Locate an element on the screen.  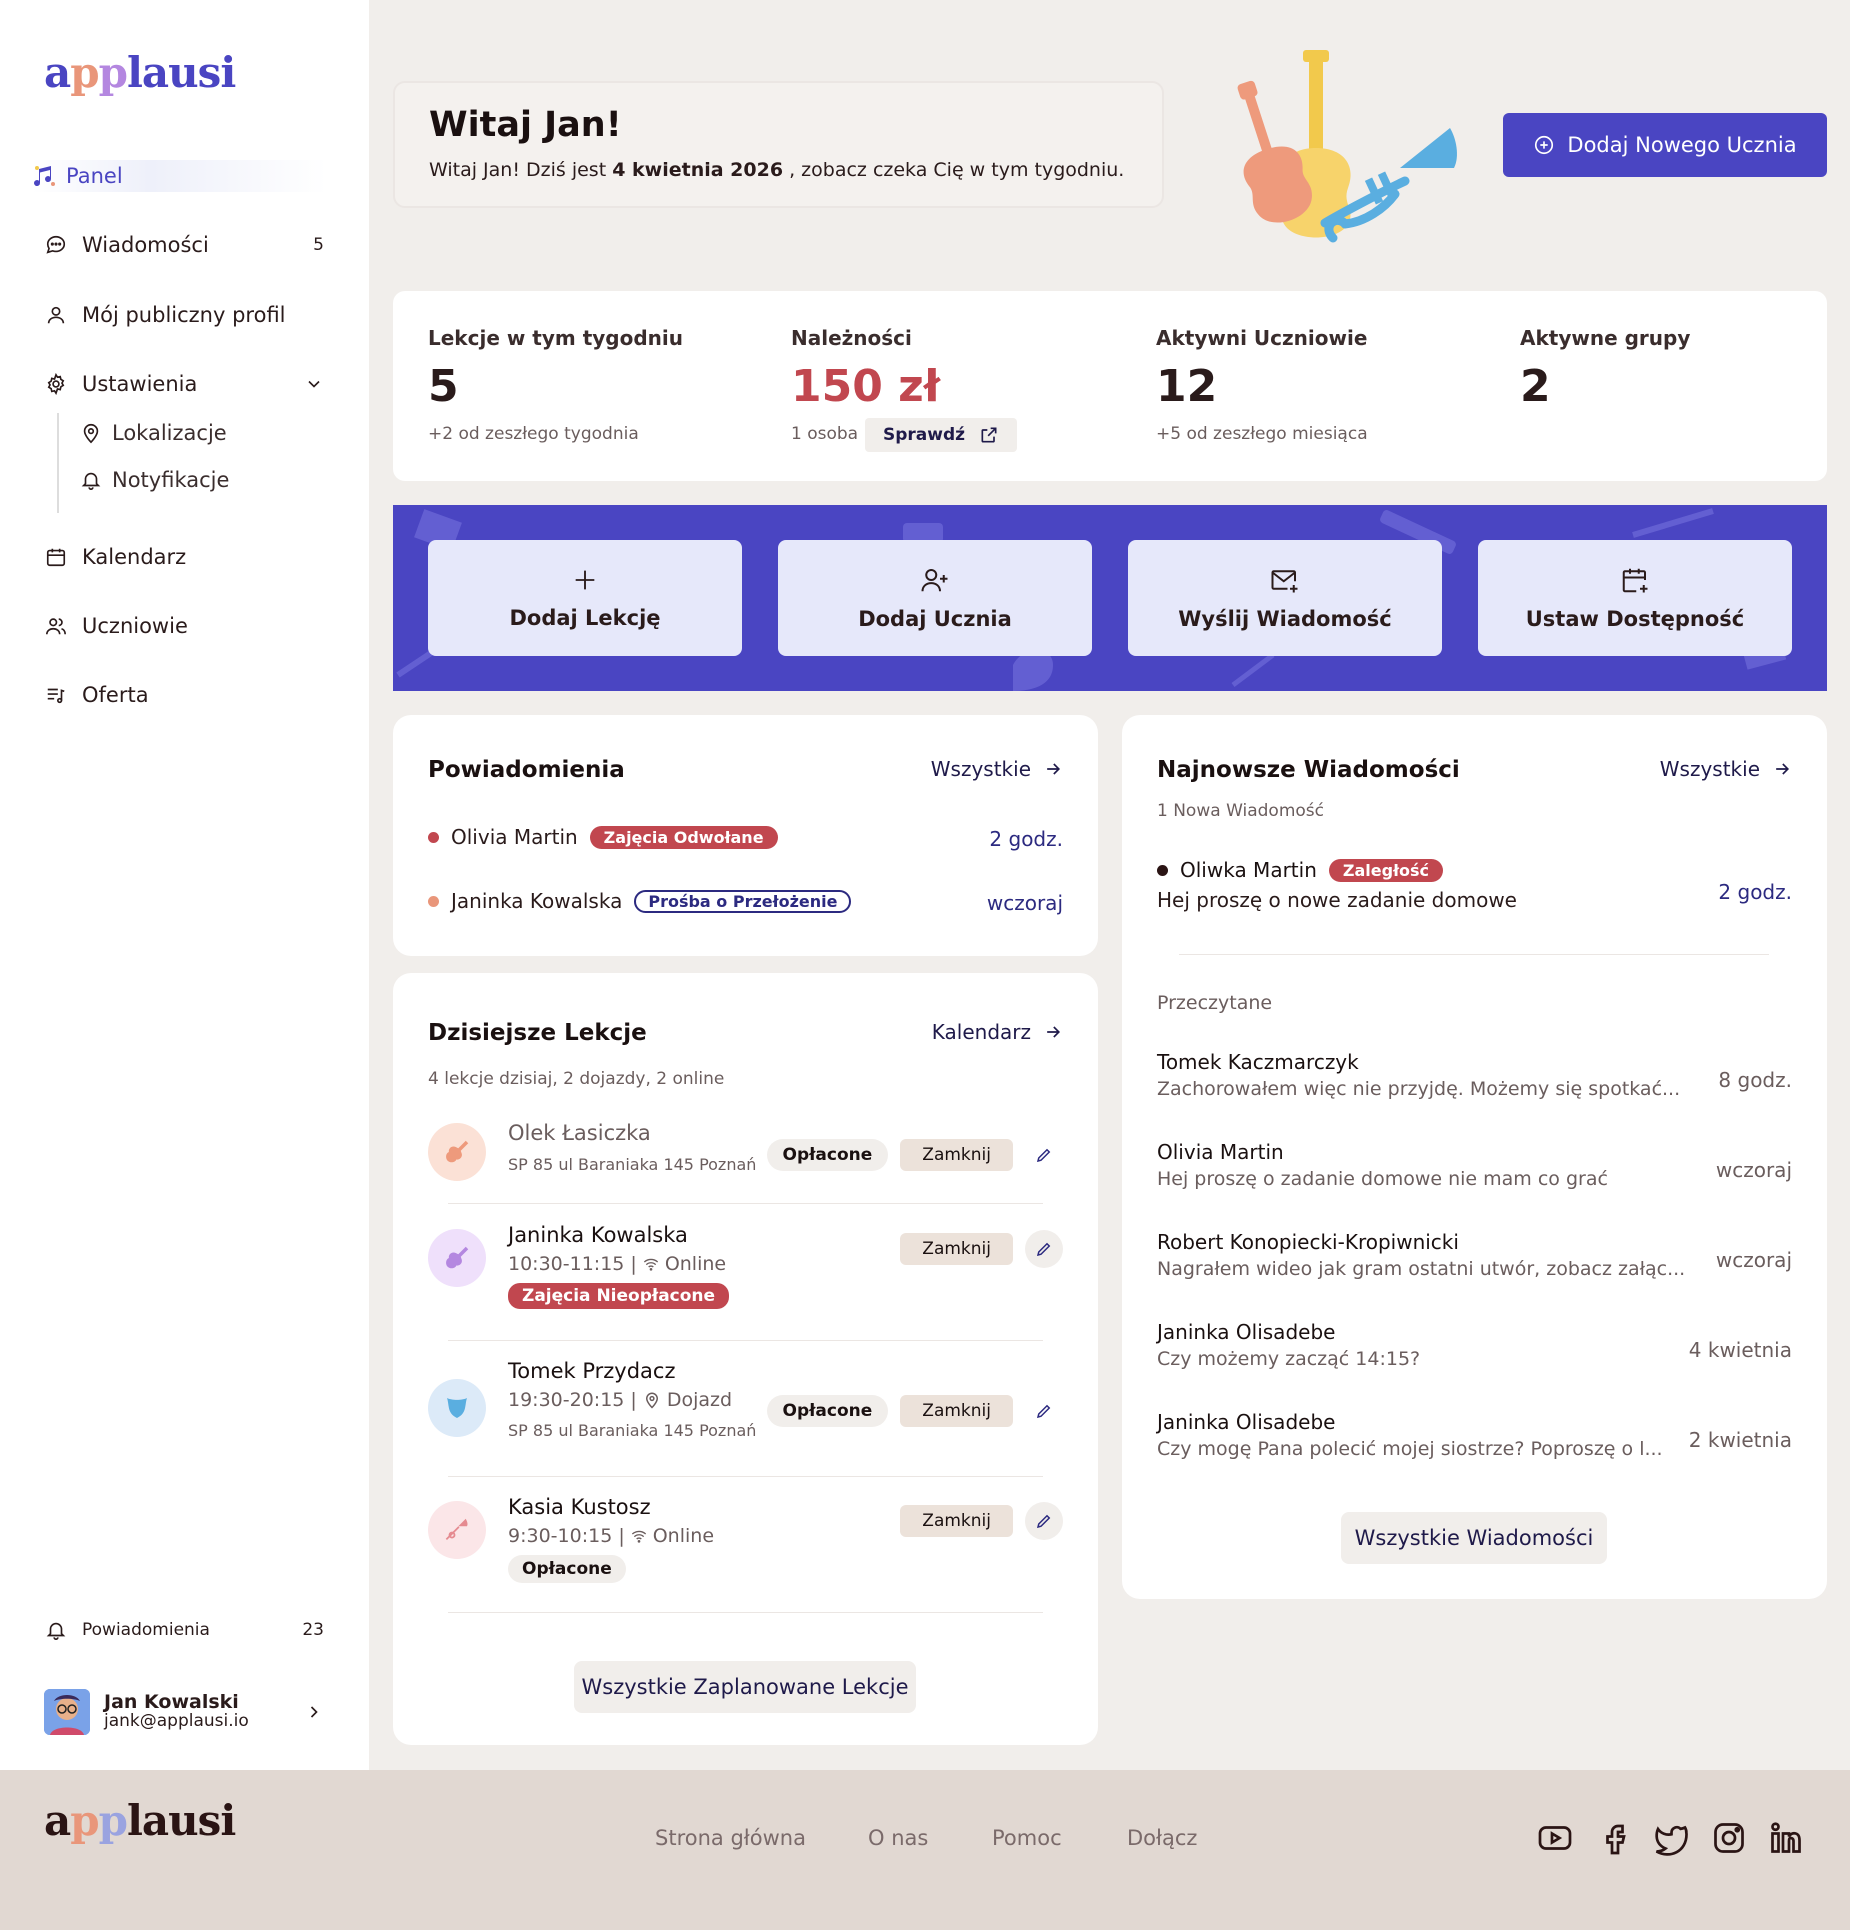
student-name: Olek Łasiczka is located at coordinates (579, 1133).